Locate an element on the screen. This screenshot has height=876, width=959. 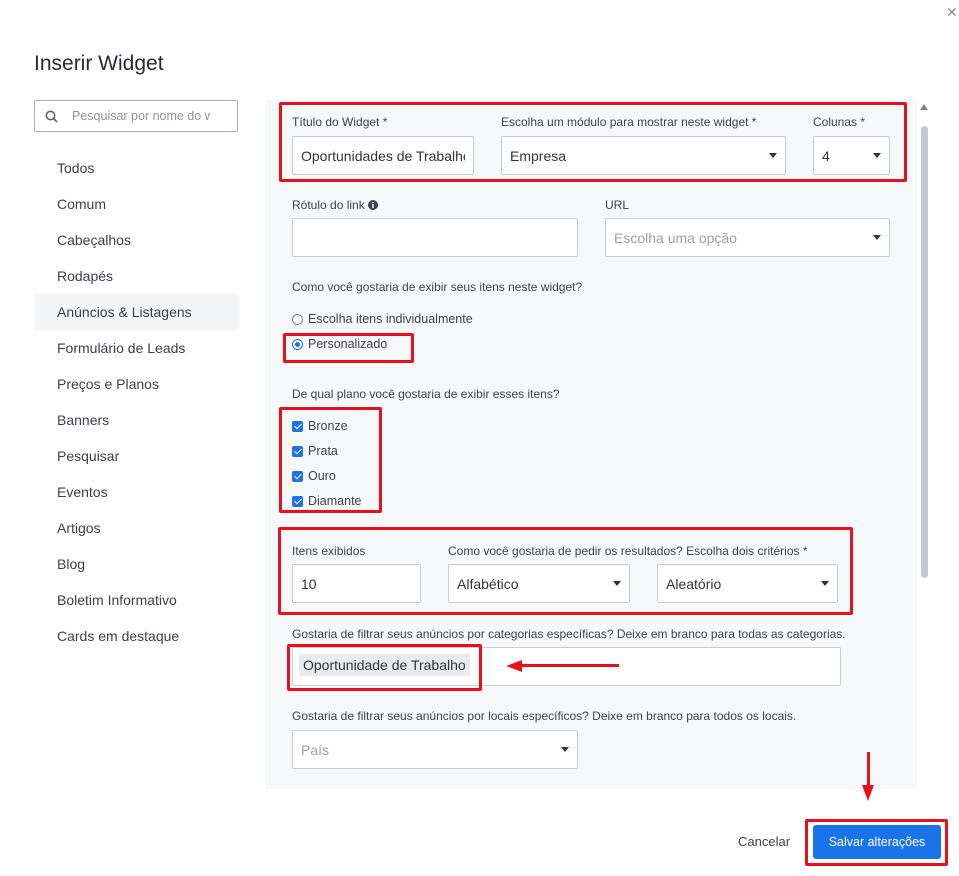
sidebar-item-precos-planos: Preços e Planos is located at coordinates (136, 384).